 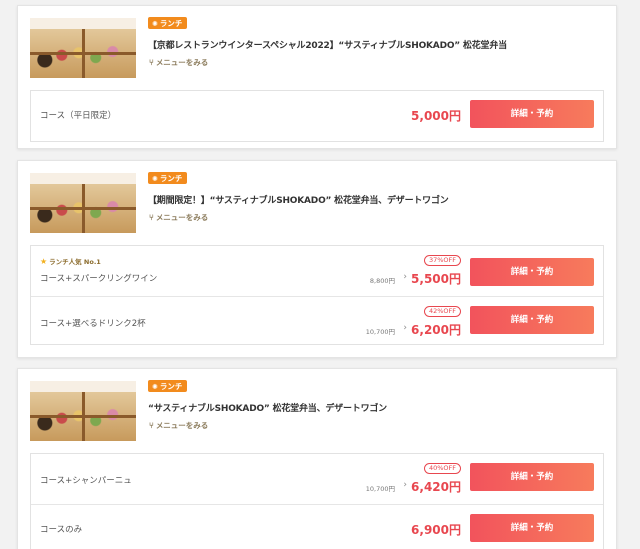 What do you see at coordinates (99, 279) in the screenshot?
I see `plan-name: コース+スパークリングワイン` at bounding box center [99, 279].